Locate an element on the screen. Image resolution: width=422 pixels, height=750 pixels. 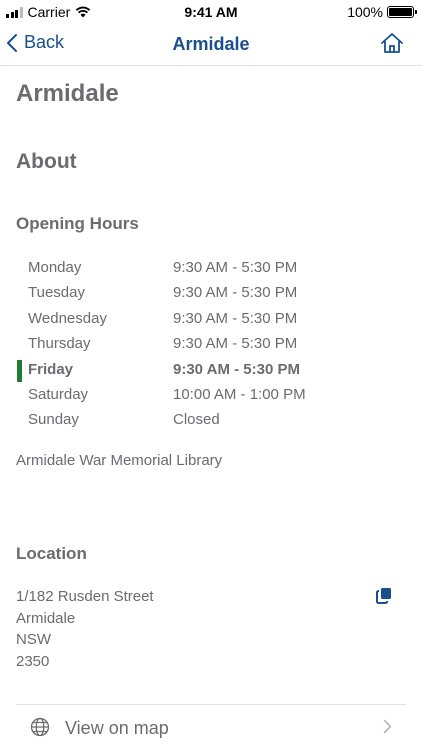
nav-title: Armidale is located at coordinates (211, 44).